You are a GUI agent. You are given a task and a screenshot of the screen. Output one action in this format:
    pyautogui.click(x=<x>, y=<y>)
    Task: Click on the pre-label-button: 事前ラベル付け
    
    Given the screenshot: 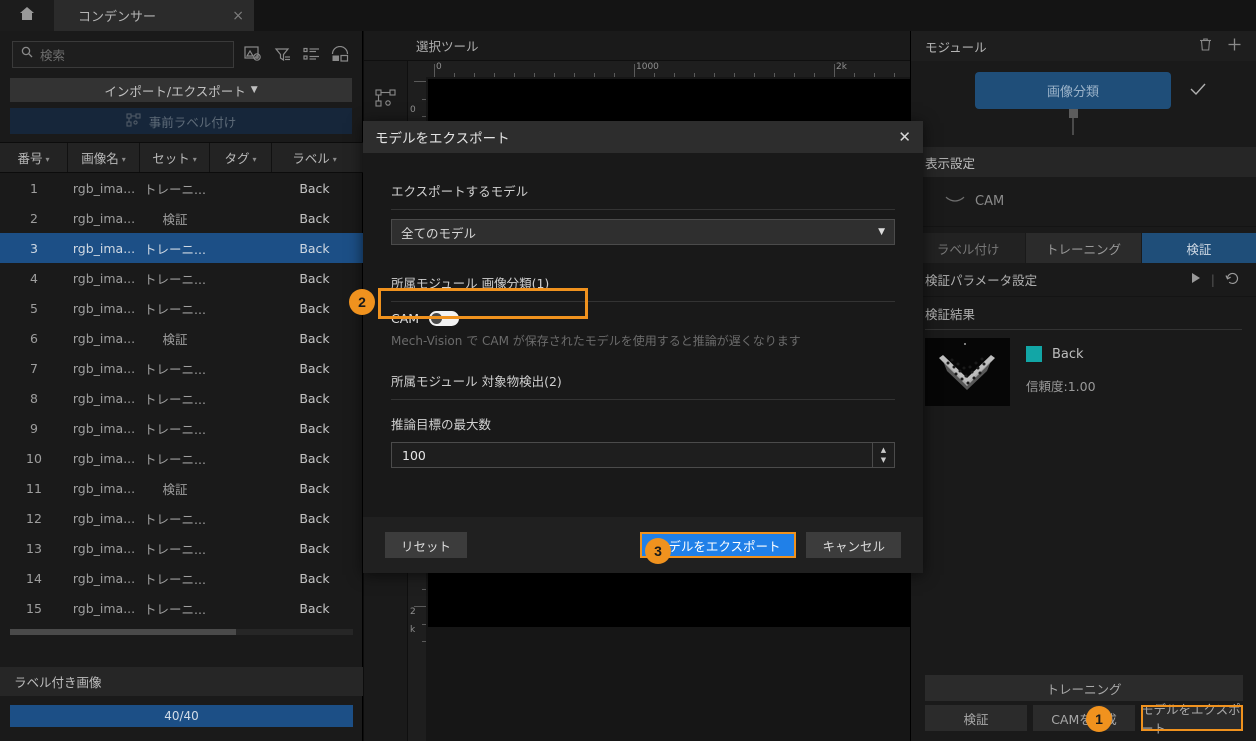 What is the action you would take?
    pyautogui.click(x=181, y=121)
    